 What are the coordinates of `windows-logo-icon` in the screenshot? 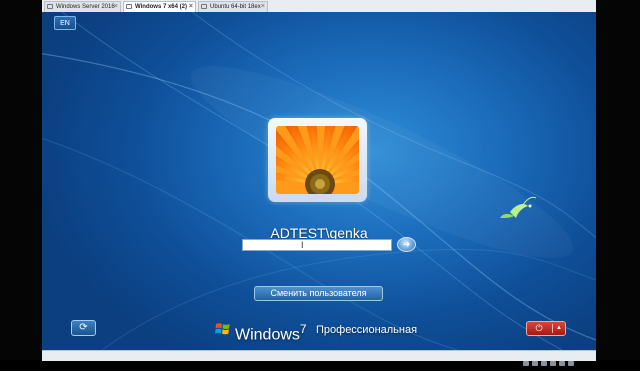 It's located at (222, 329).